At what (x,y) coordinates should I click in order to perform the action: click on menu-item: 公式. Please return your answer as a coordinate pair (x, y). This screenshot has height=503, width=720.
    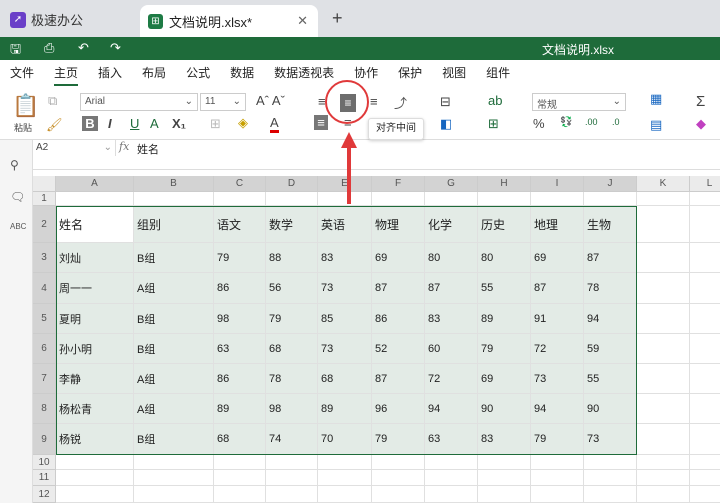
    Looking at the image, I should click on (198, 72).